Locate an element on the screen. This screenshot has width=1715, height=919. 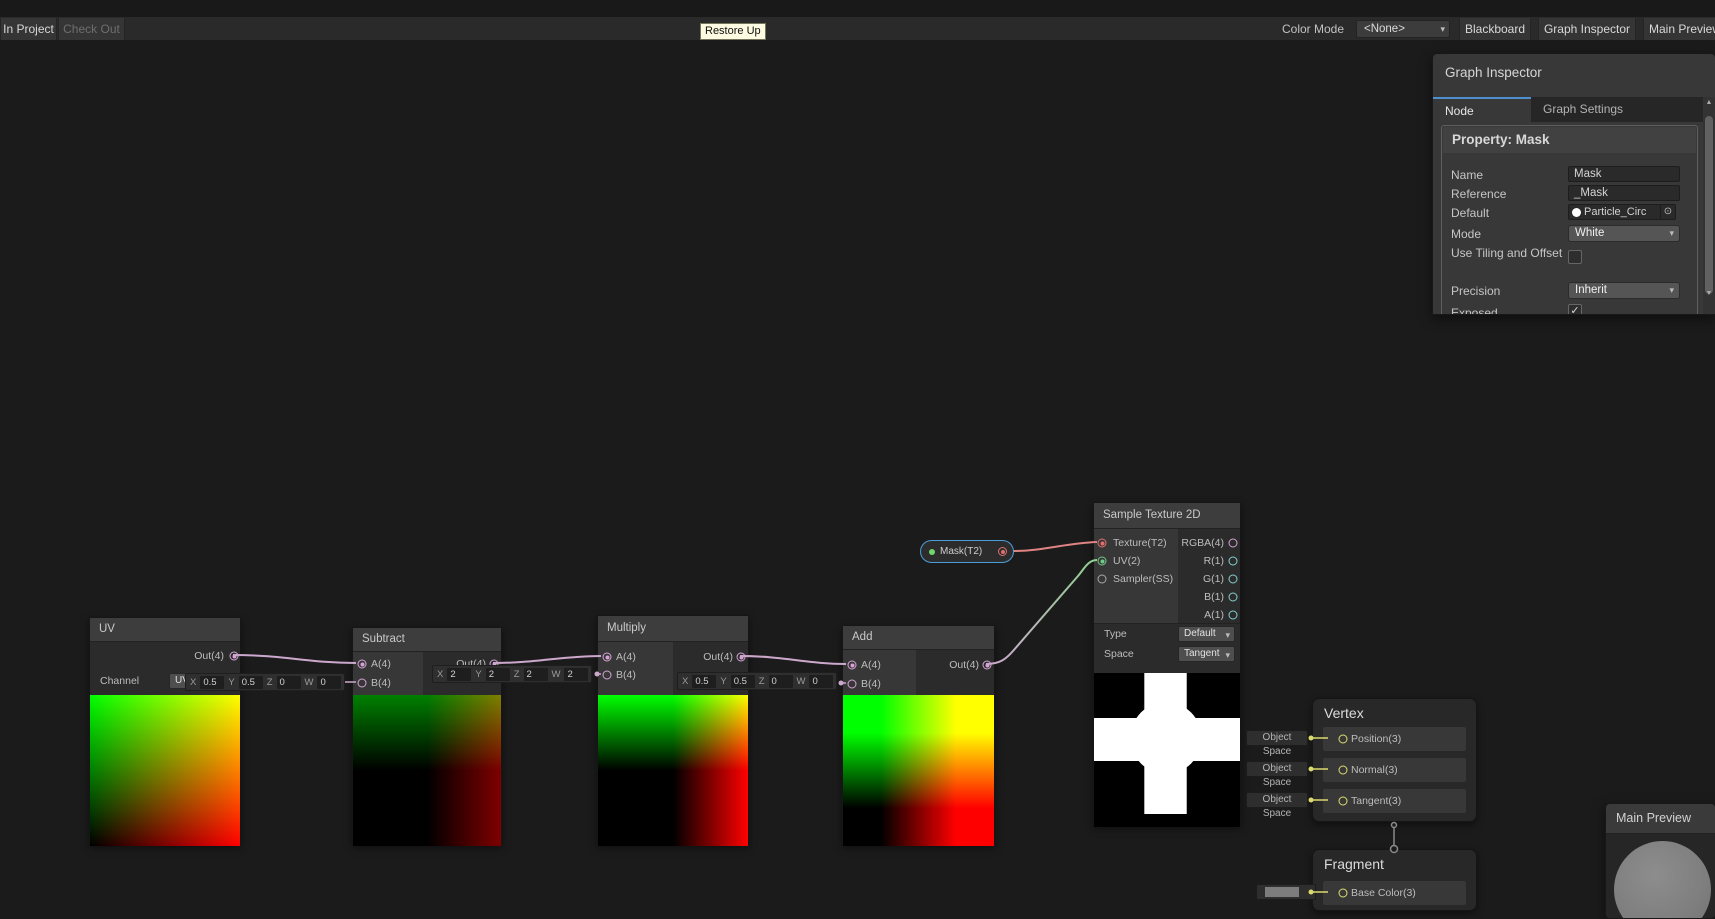
subtract-a-port is located at coordinates (362, 664).